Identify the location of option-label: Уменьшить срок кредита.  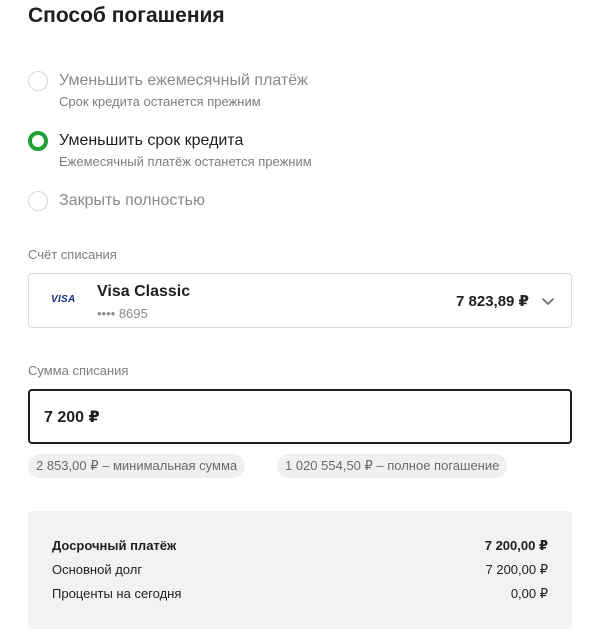
(151, 140).